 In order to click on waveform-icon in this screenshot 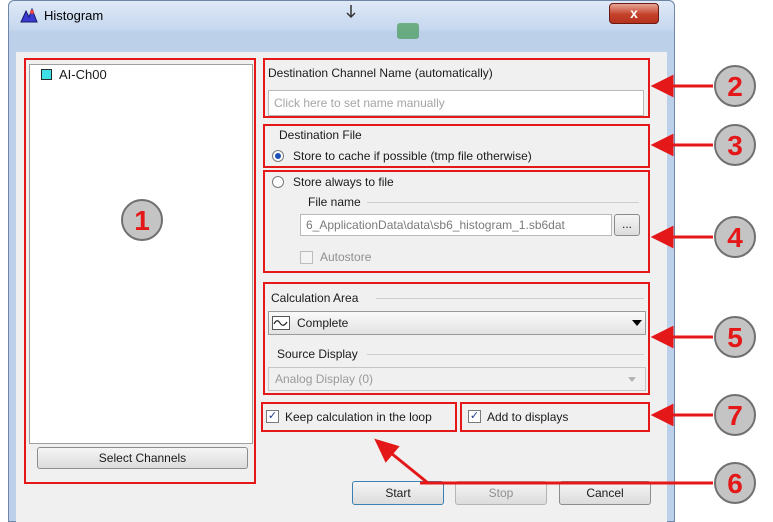, I will do `click(281, 323)`.